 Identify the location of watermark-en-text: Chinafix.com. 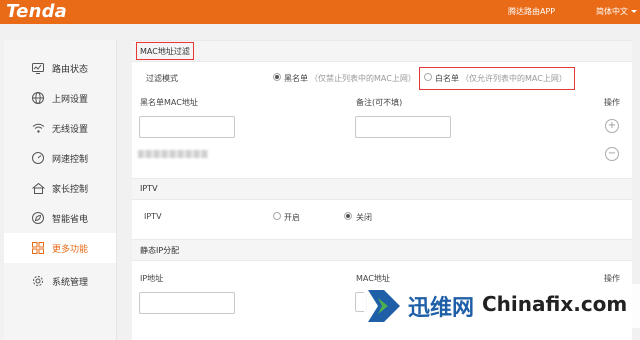
(555, 304).